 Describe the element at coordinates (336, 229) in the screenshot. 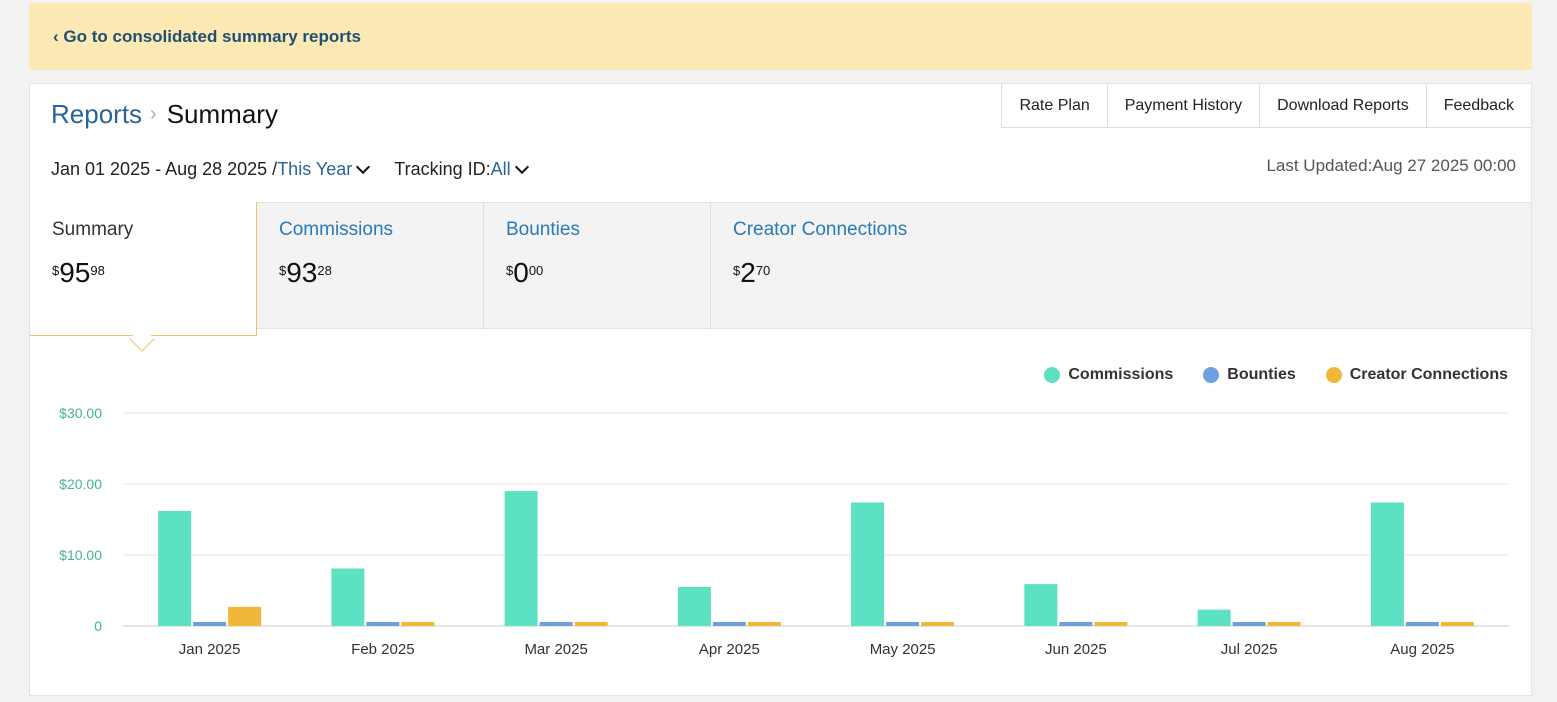

I see `tab-commissions-label: Commissions` at that location.